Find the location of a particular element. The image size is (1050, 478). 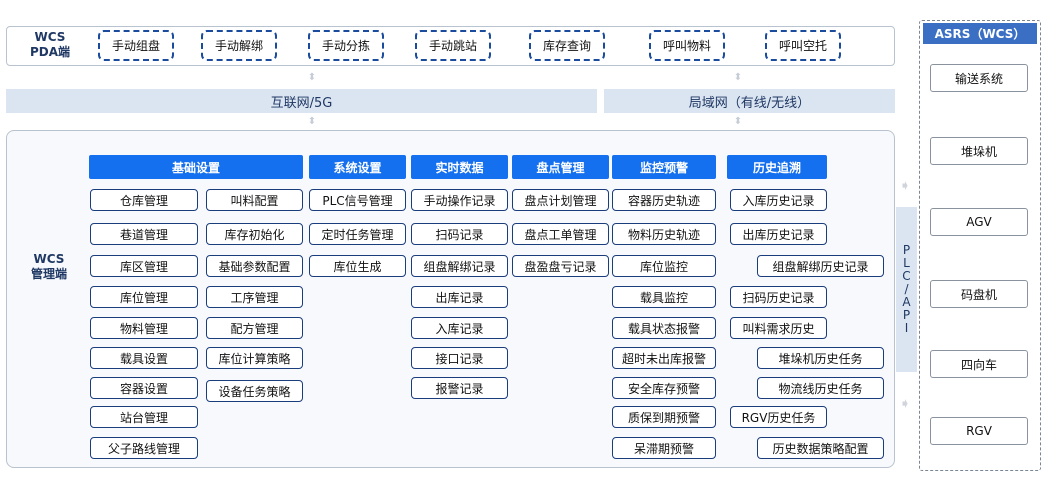

pda-button-4: 库存查询 is located at coordinates (567, 45).